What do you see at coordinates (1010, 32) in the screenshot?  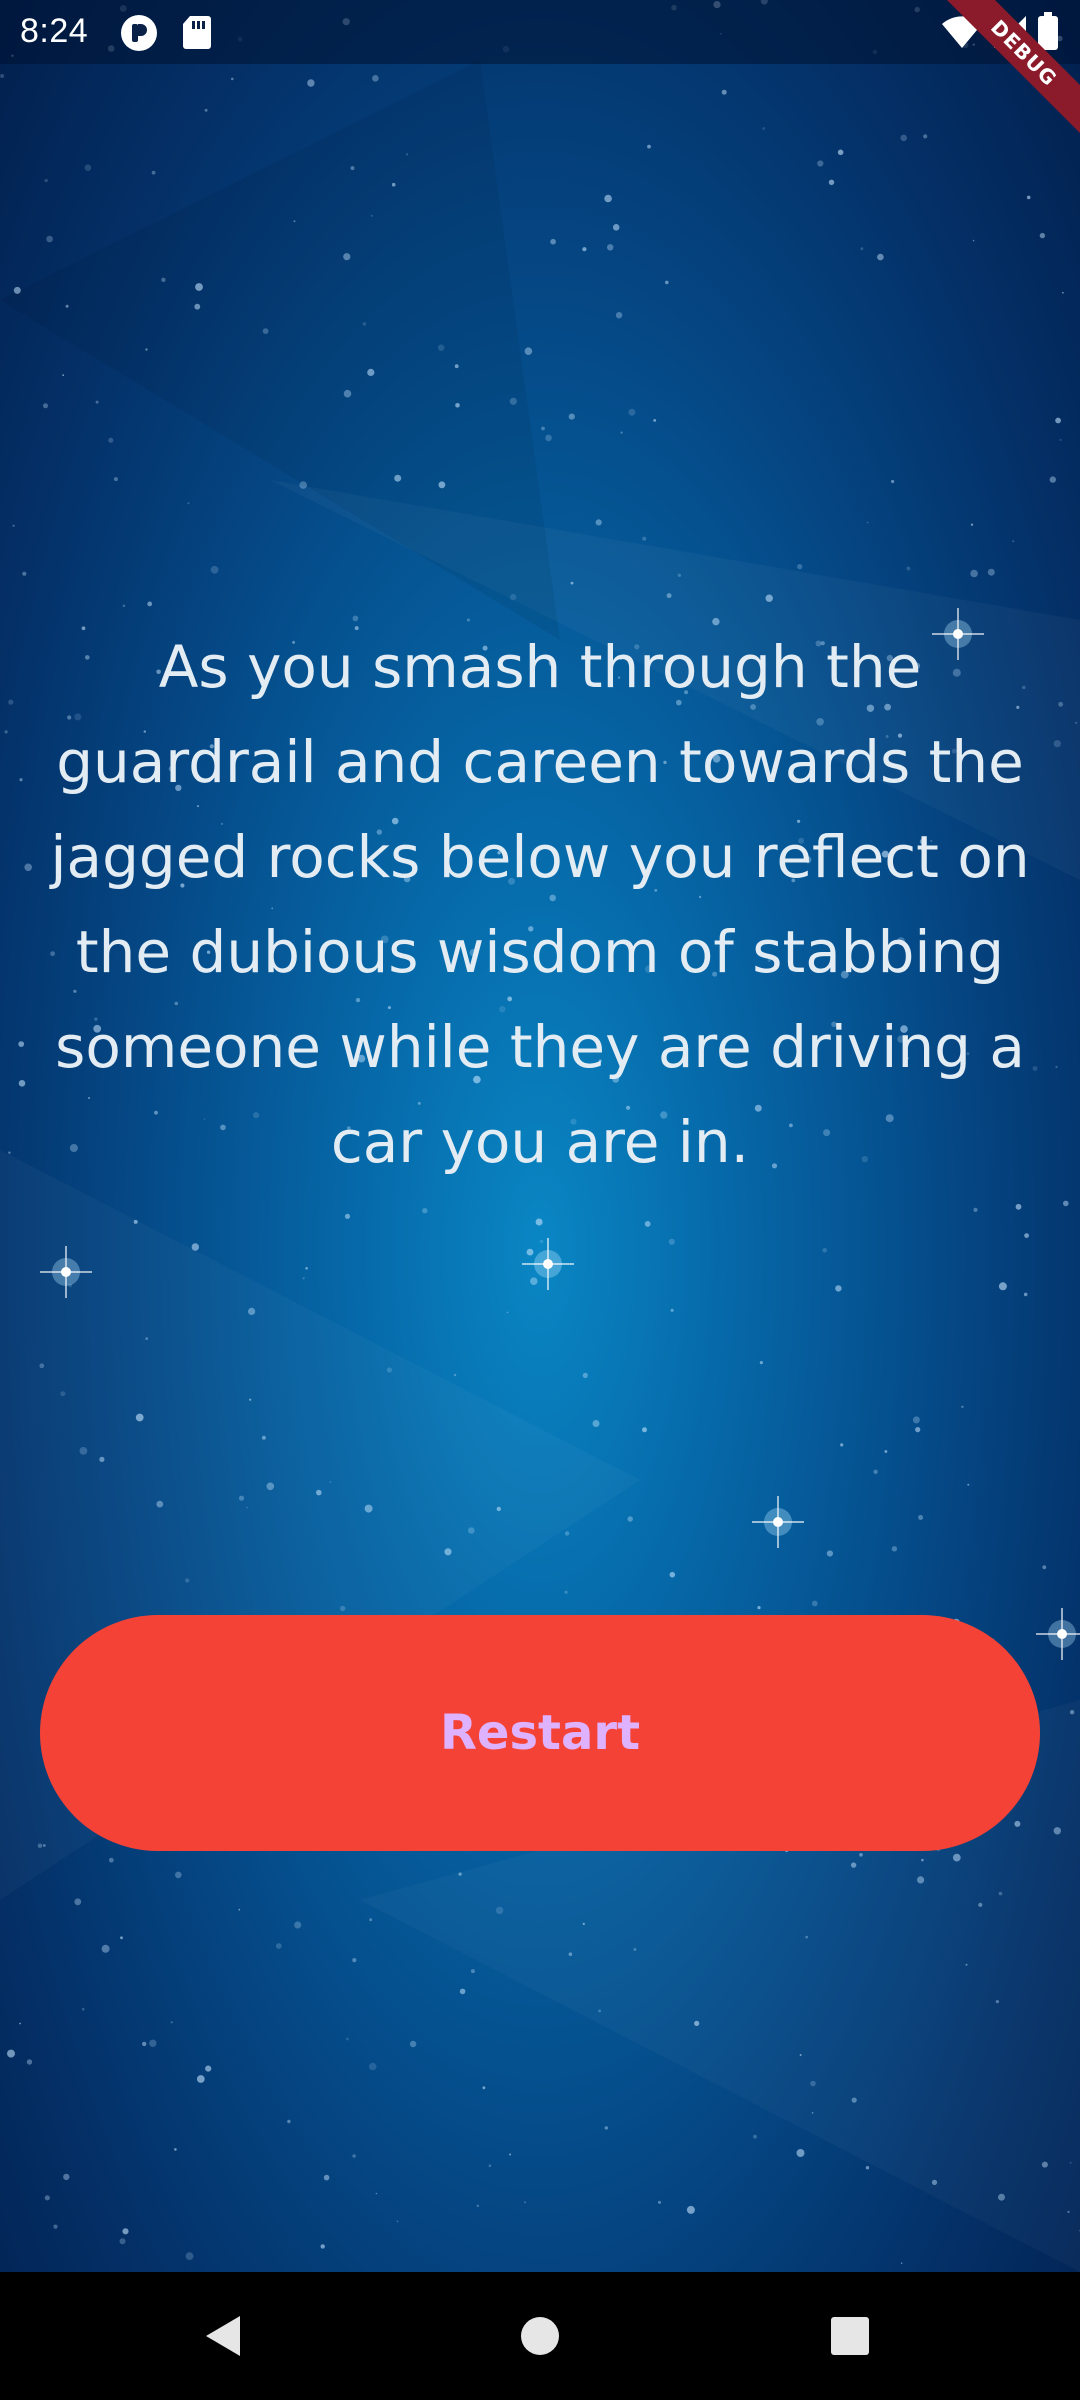 I see `signal-icon` at bounding box center [1010, 32].